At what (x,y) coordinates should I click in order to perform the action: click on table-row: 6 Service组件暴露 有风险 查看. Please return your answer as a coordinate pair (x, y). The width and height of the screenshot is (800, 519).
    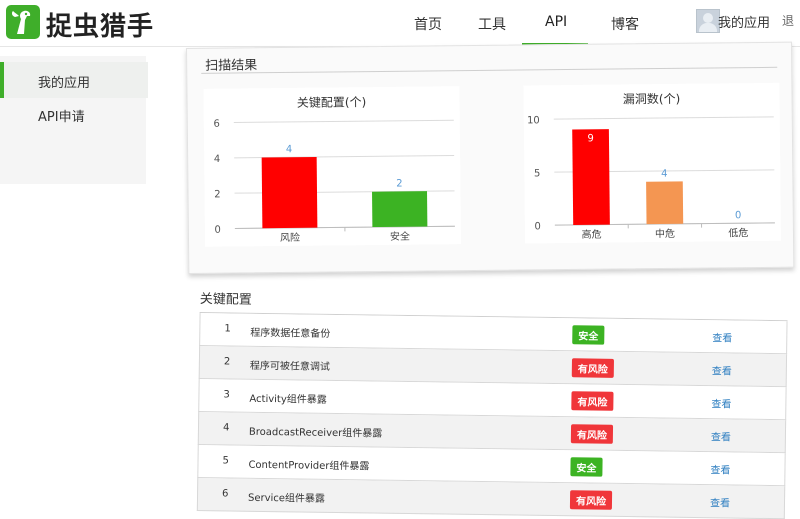
    Looking at the image, I should click on (491, 498).